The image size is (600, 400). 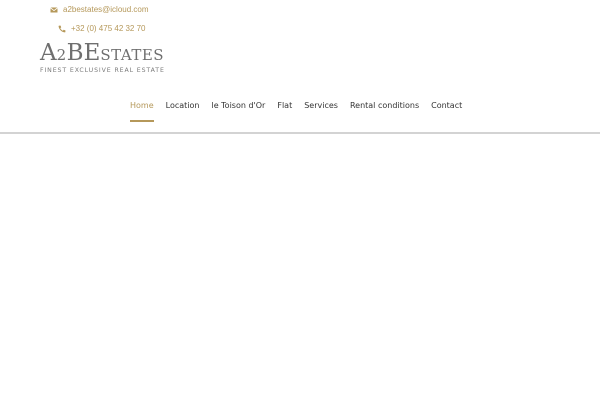 I want to click on nav-item-label: Rental conditions, so click(x=384, y=105).